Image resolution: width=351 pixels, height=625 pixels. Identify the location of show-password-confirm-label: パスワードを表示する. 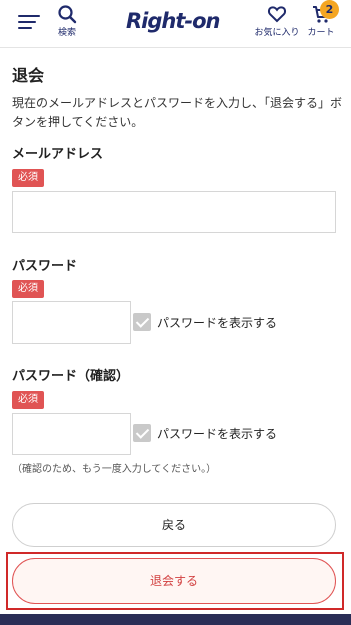
(217, 434).